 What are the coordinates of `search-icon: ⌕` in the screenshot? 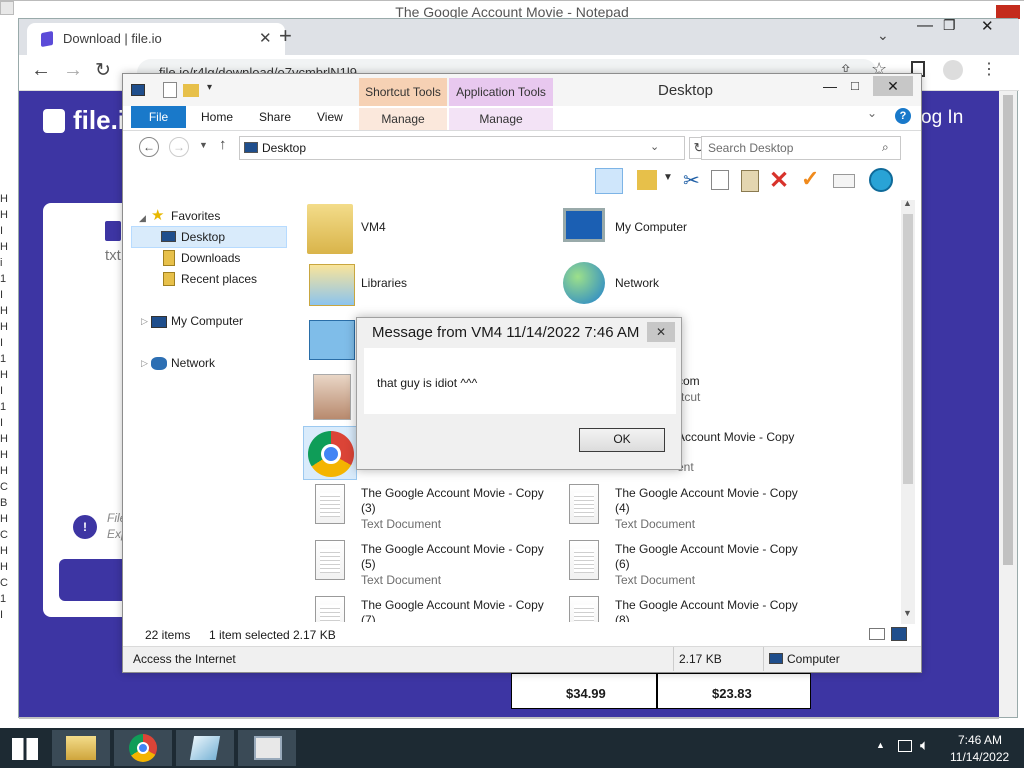 It's located at (885, 147).